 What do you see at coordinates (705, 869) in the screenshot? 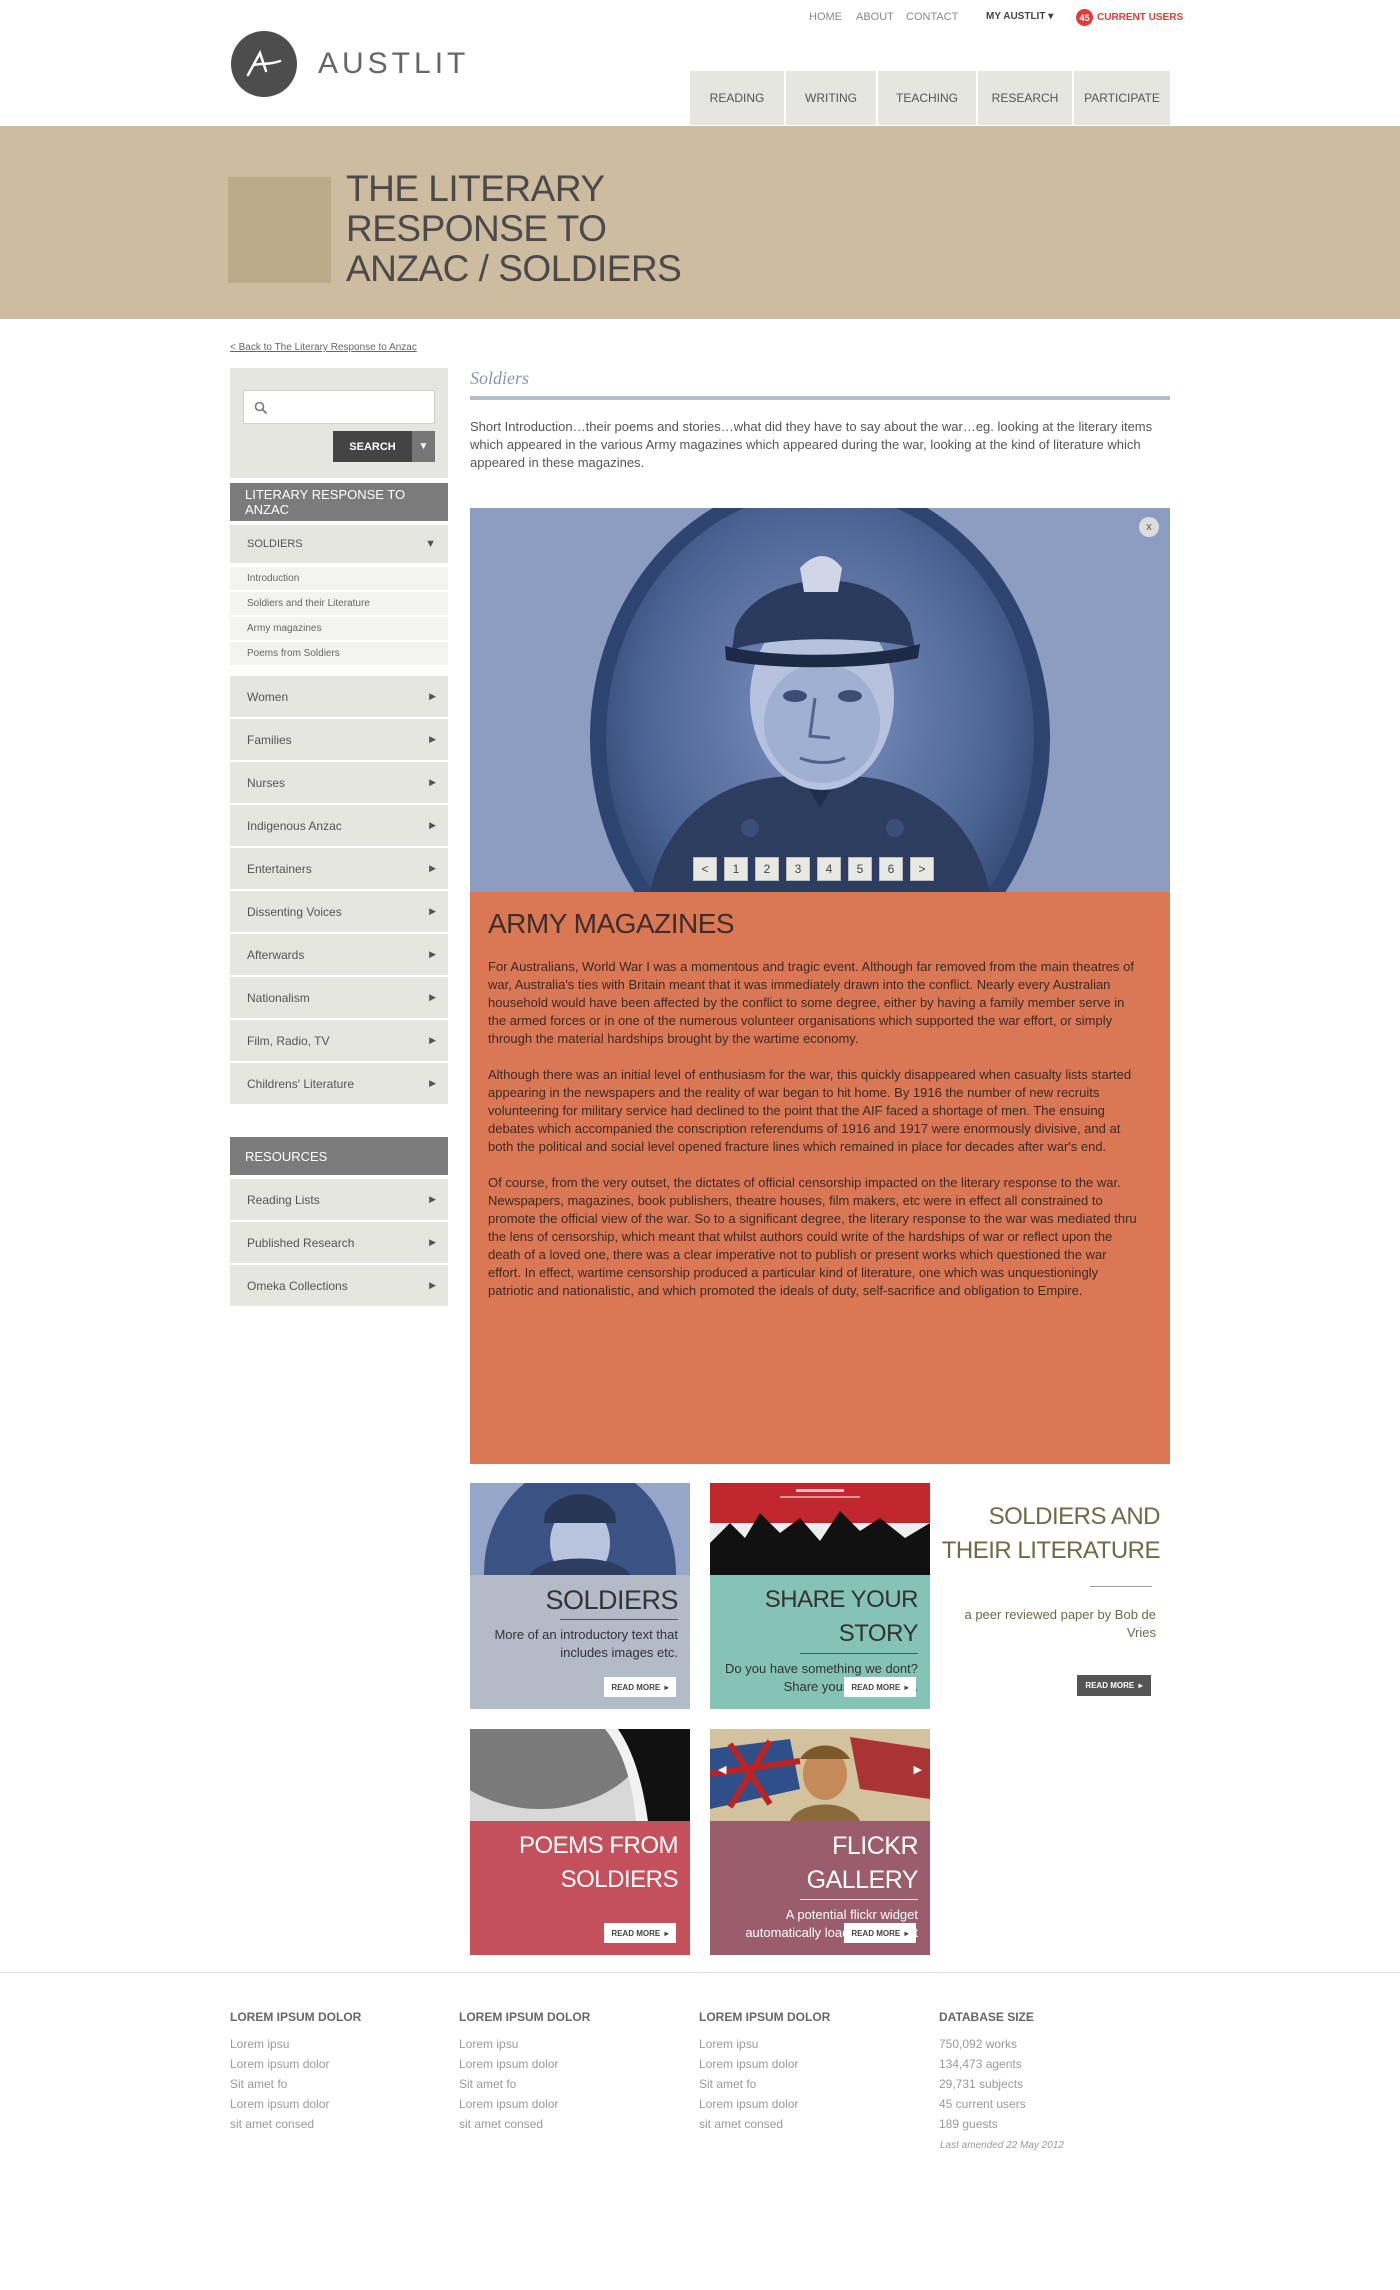
I see `pagination-prev: <` at bounding box center [705, 869].